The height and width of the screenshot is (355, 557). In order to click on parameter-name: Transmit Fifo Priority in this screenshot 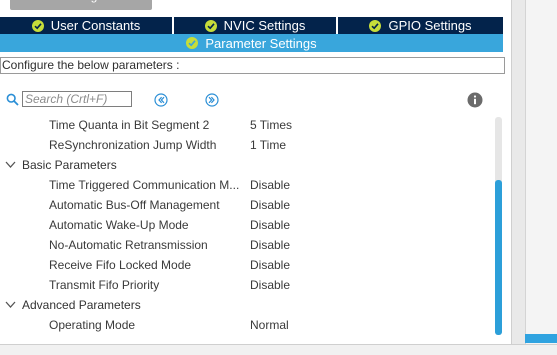, I will do `click(104, 285)`.